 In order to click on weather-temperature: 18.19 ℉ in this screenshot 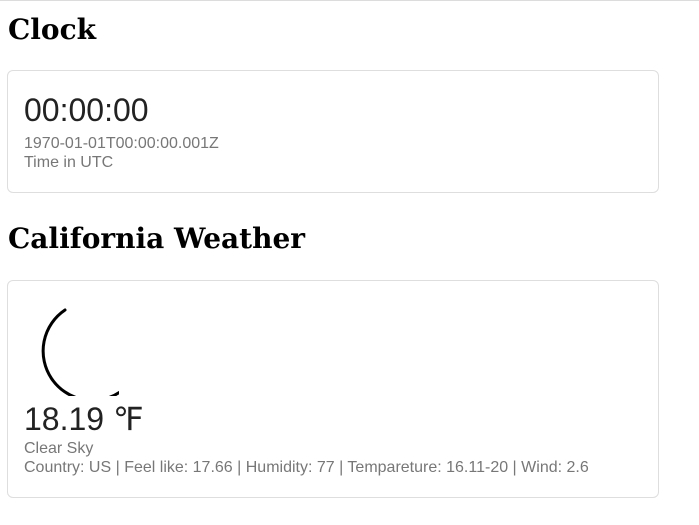, I will do `click(84, 419)`.